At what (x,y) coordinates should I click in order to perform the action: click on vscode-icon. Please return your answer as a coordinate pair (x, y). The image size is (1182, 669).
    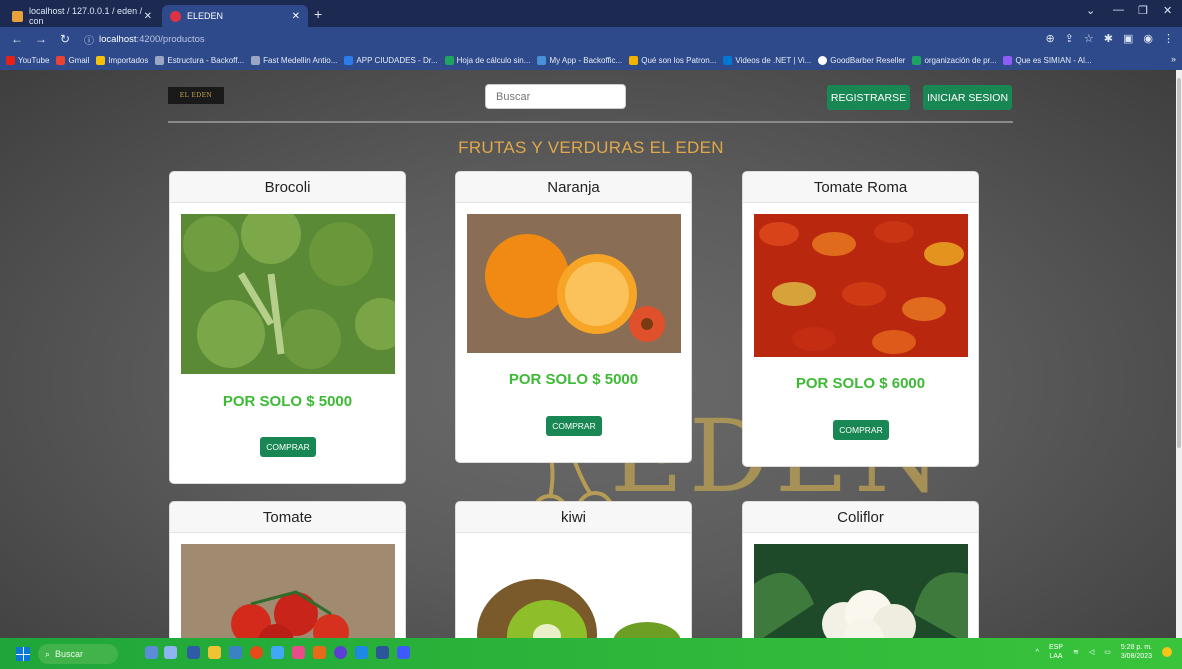
    Looking at the image, I should click on (277, 652).